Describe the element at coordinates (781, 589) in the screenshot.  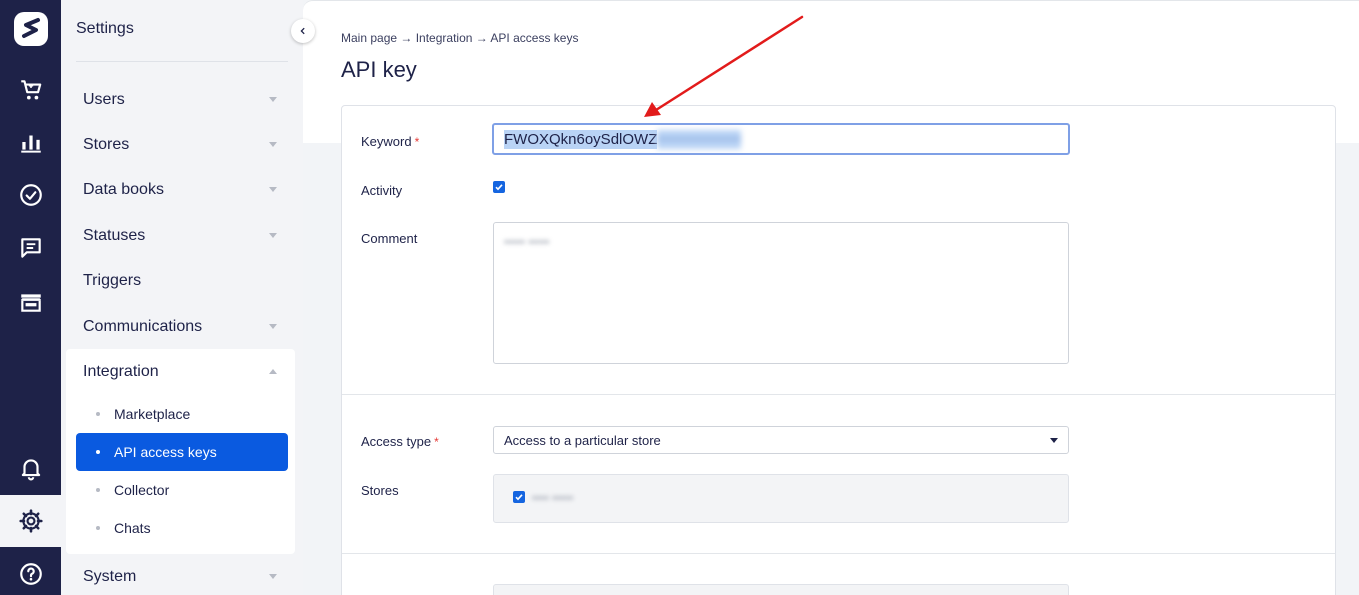
I see `additional-field` at that location.